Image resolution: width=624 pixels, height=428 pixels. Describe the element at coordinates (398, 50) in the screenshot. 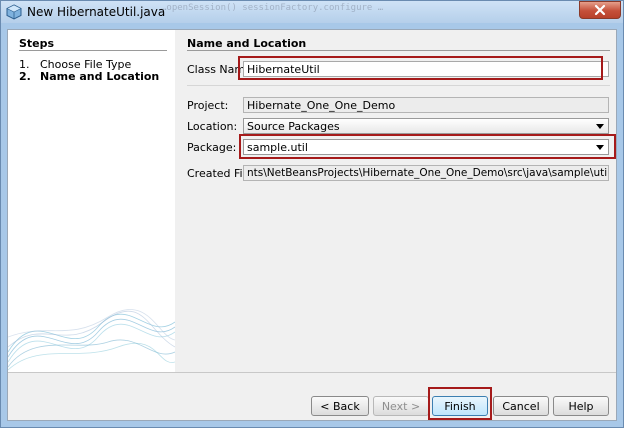

I see `section-divider` at that location.